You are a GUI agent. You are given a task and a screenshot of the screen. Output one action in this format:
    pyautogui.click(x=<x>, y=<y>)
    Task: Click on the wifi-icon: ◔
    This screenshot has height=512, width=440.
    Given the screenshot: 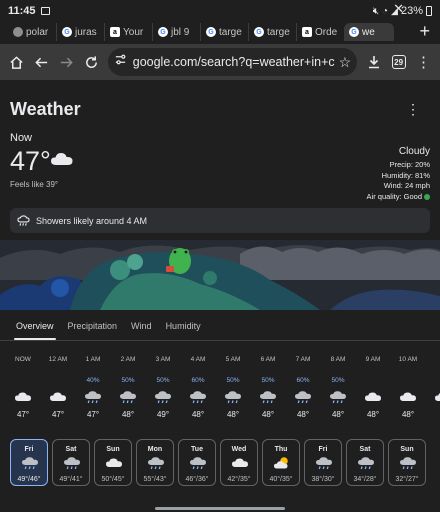 What is the action you would take?
    pyautogui.click(x=385, y=11)
    